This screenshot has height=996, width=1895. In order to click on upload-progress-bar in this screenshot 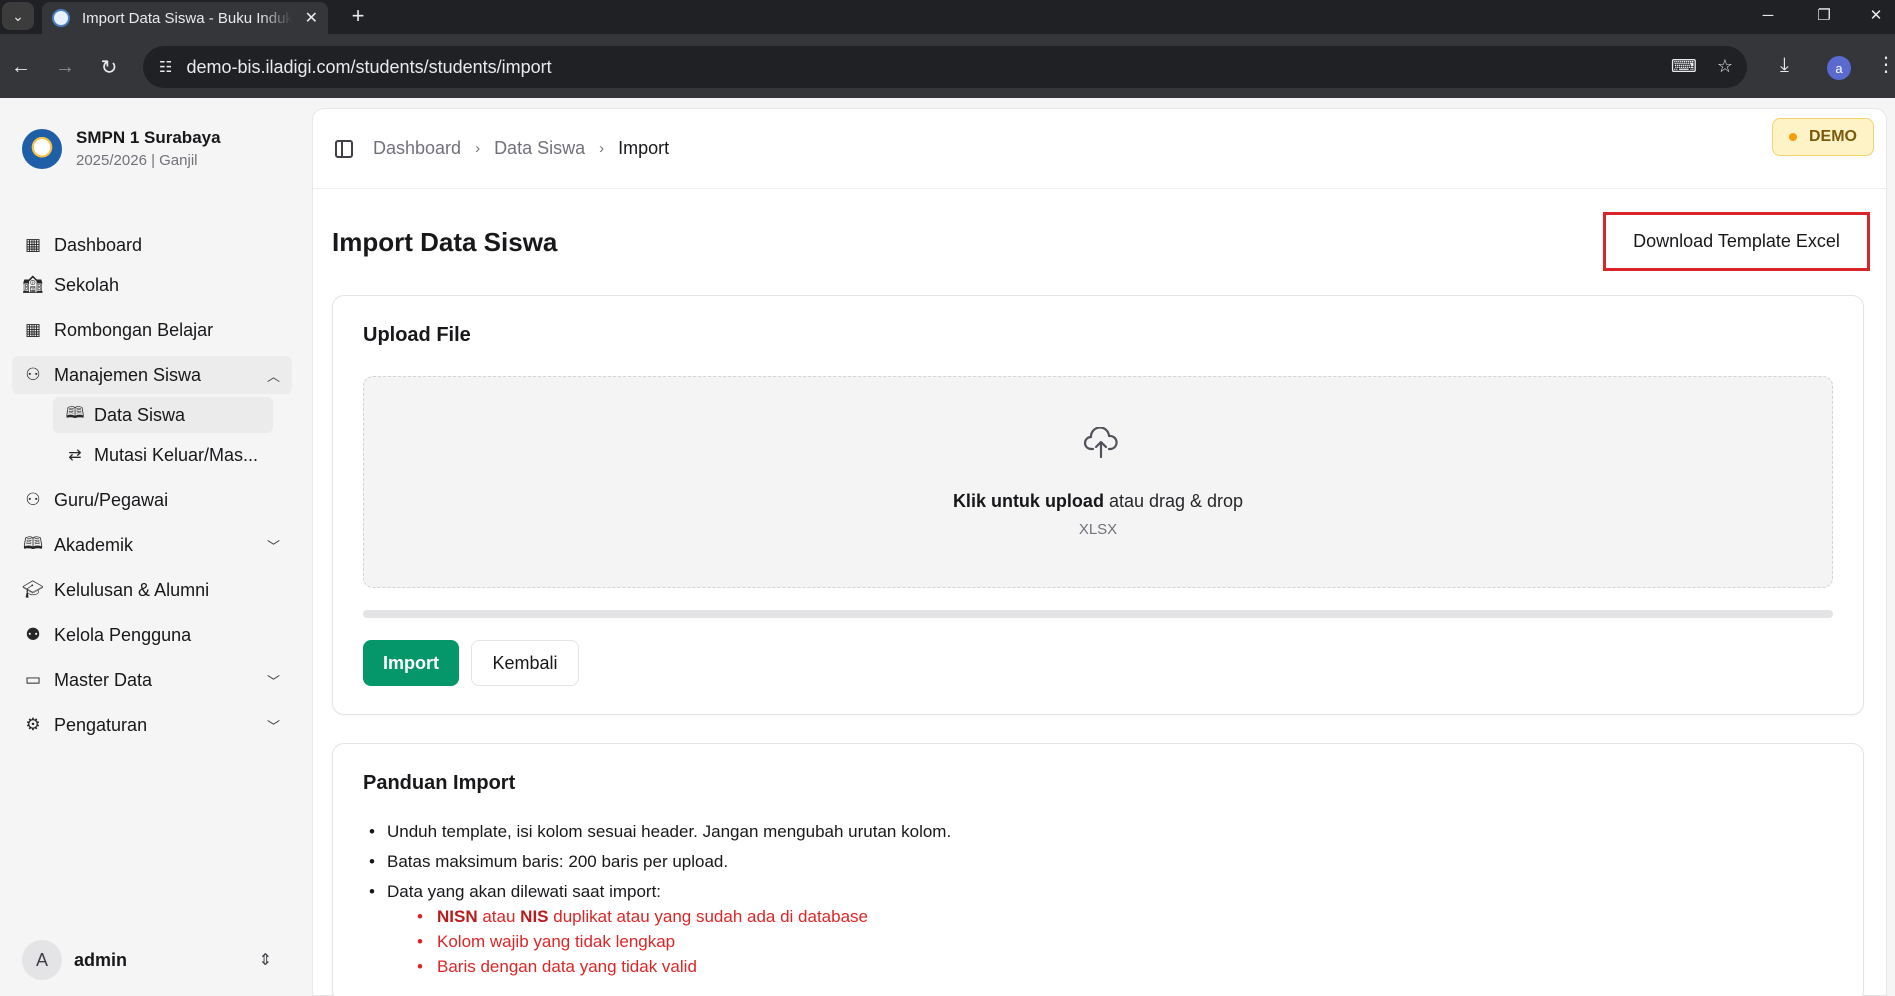, I will do `click(1098, 614)`.